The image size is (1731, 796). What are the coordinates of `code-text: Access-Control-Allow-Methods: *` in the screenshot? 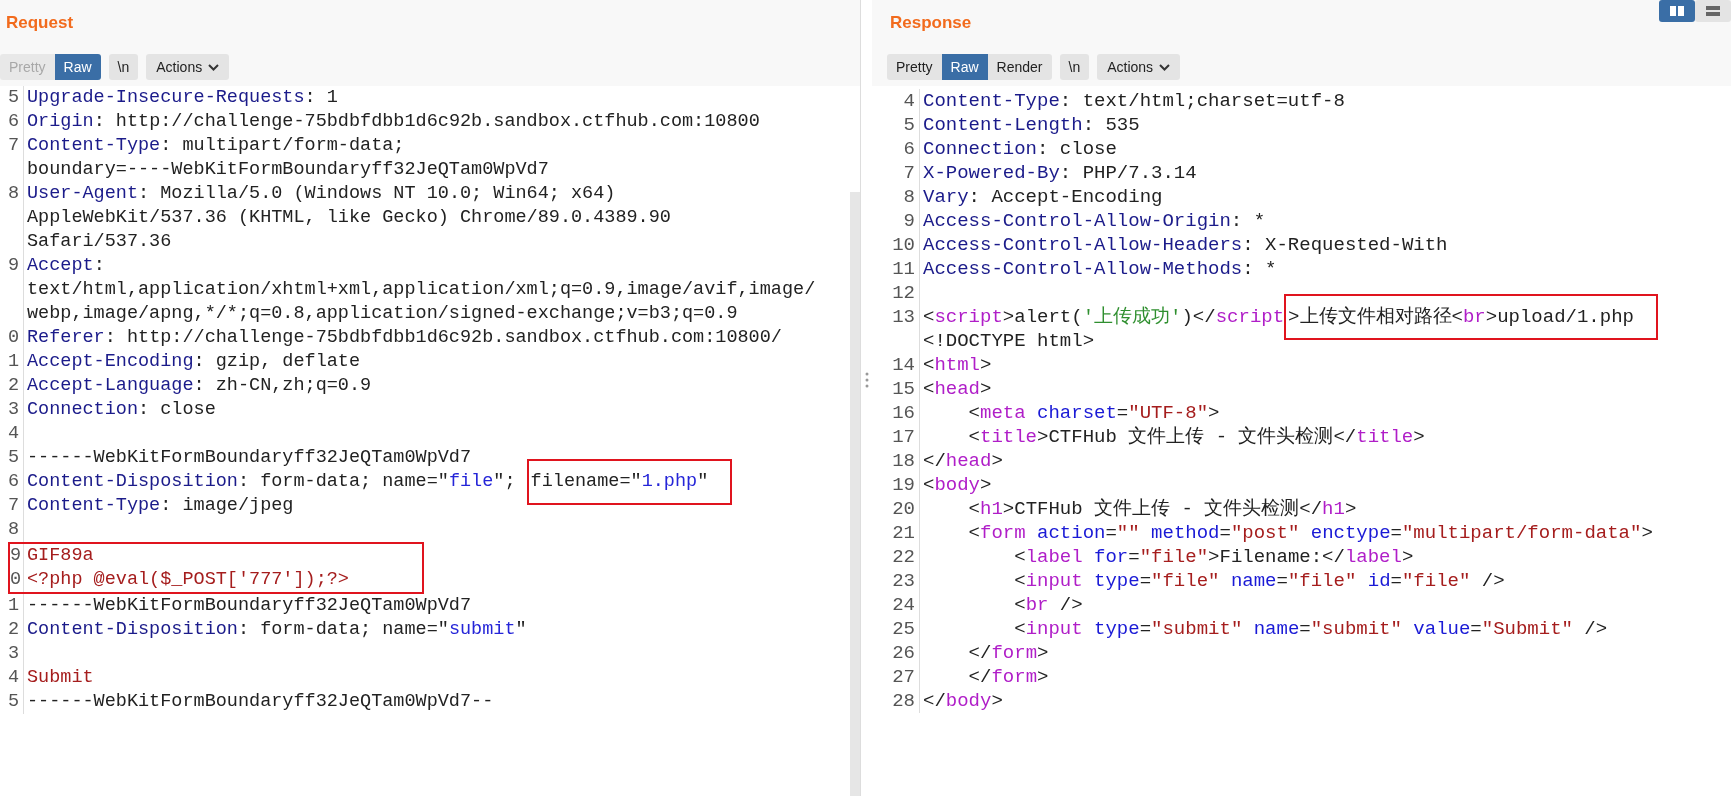 It's located at (1100, 269).